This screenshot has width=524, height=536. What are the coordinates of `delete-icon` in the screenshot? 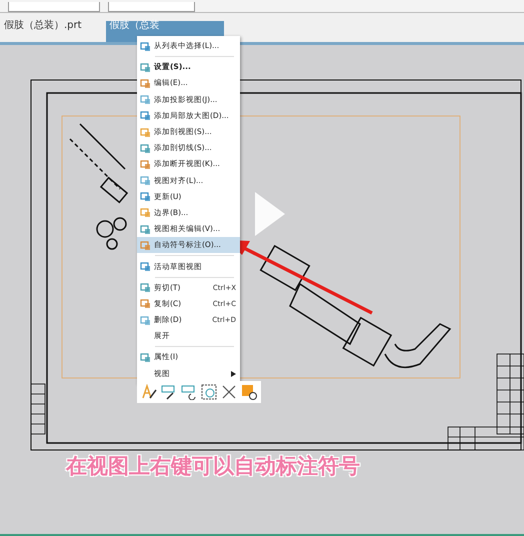 It's located at (229, 392).